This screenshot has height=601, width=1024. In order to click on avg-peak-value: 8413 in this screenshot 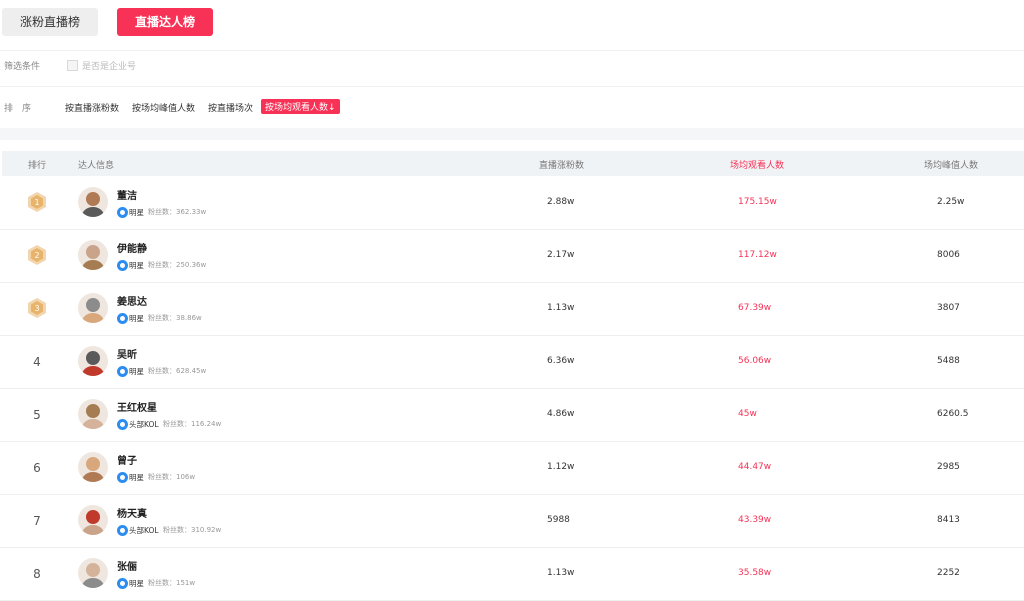, I will do `click(948, 520)`.